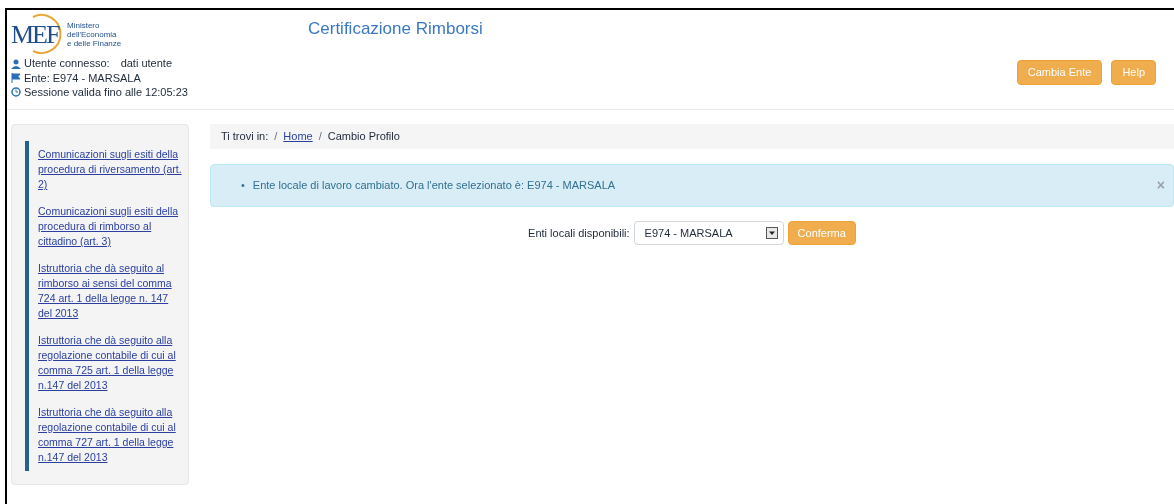 The width and height of the screenshot is (1174, 504). What do you see at coordinates (16, 92) in the screenshot?
I see `clock-icon` at bounding box center [16, 92].